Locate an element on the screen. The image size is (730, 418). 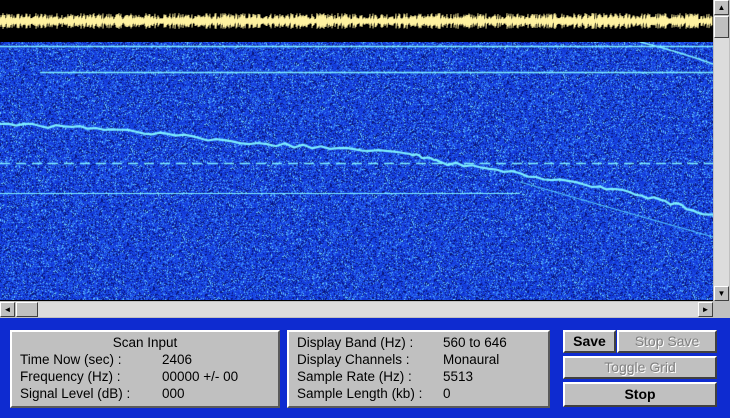
horizontal-scrollbar: ◄ ► is located at coordinates (365, 309).